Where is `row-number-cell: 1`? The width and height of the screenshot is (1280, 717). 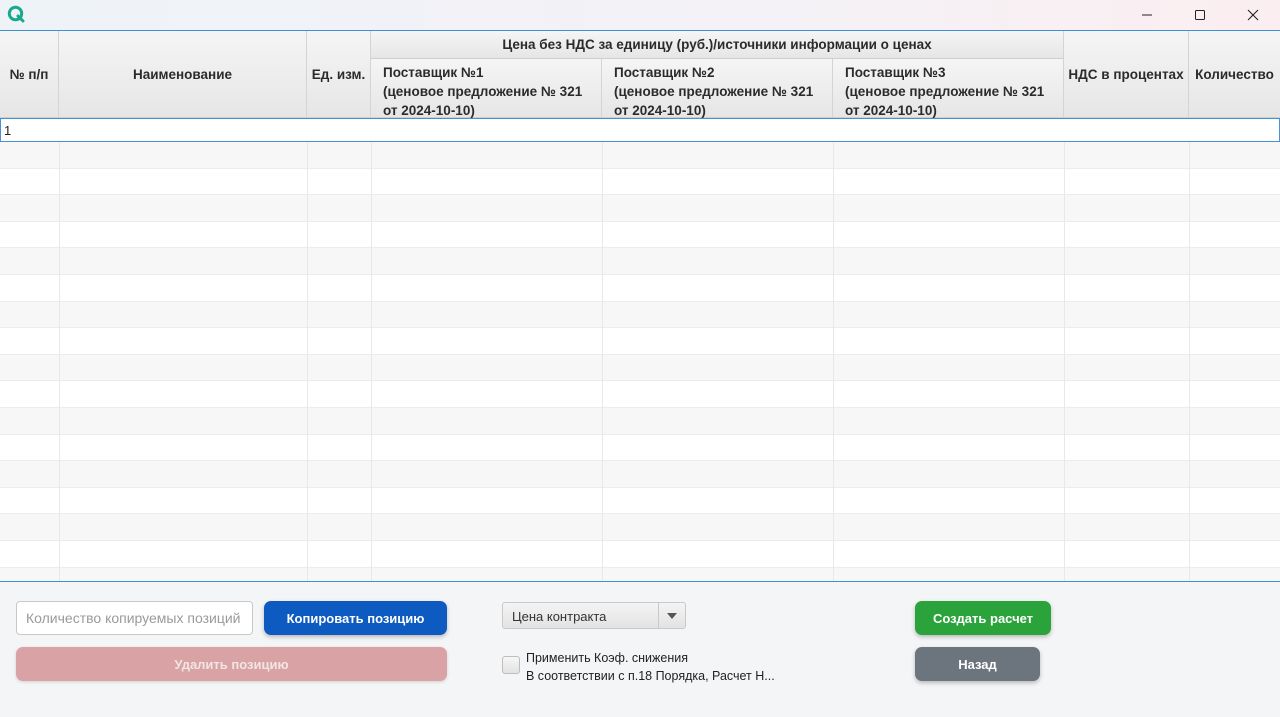
row-number-cell: 1 is located at coordinates (7, 130).